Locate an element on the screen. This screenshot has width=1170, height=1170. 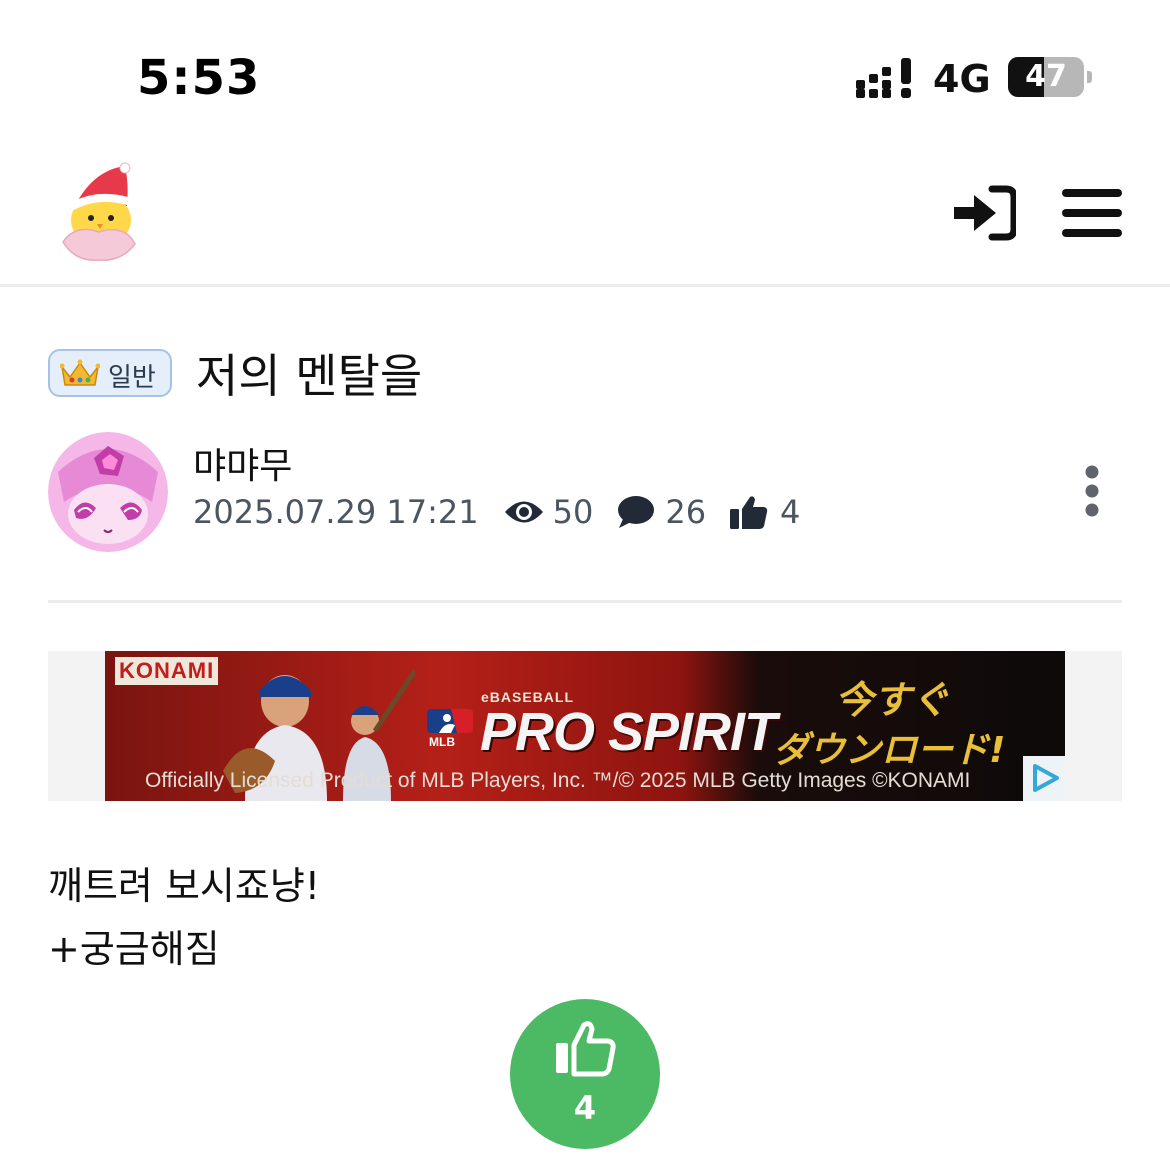
status-time: 5:53 is located at coordinates (199, 78).